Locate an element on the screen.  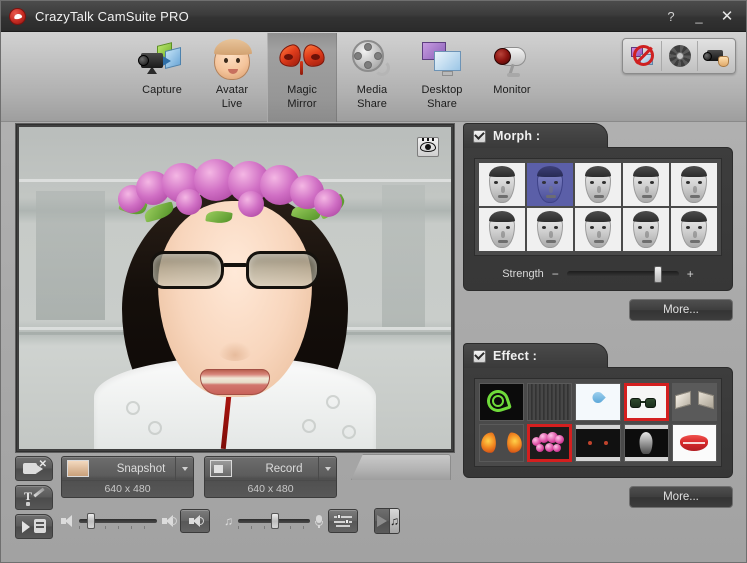
avatar-live-icon is located at coordinates (232, 60).